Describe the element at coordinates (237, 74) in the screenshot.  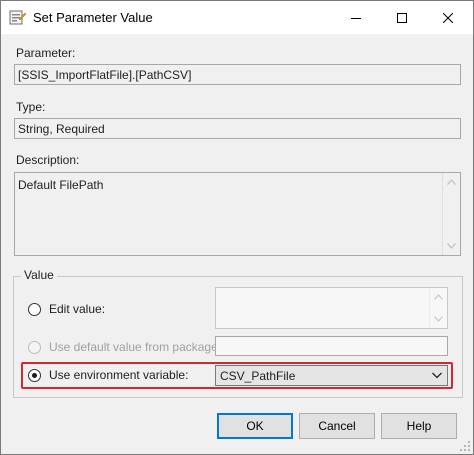
I see `parameter-field: [SSIS_ImportFlatFile].[PathCSV]` at that location.